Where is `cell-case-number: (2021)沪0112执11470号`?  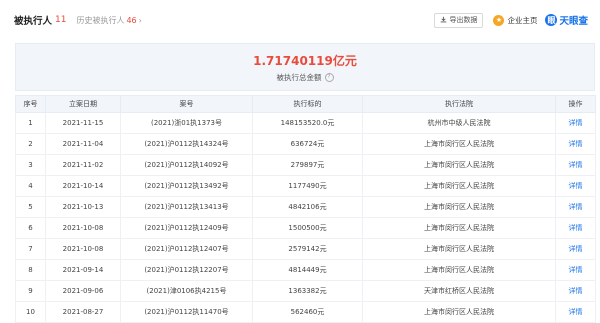 cell-case-number: (2021)沪0112执11470号 is located at coordinates (186, 312).